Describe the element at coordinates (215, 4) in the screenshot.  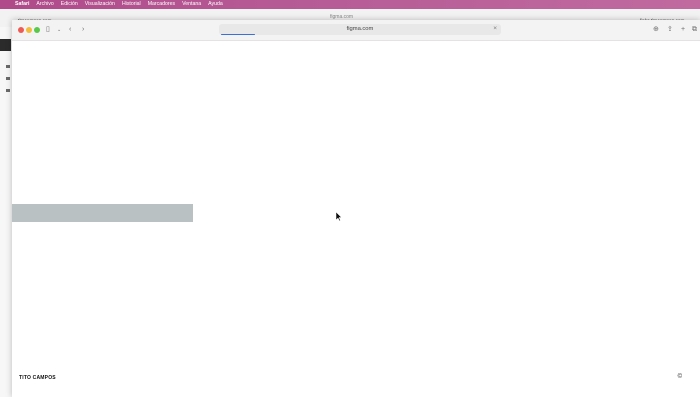
I see `menu-ayuda: Ayuda` at that location.